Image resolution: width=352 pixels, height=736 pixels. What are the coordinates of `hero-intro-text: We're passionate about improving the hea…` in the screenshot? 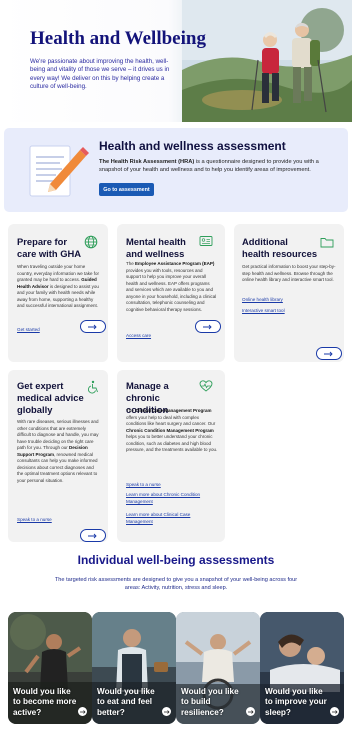 It's located at (100, 74).